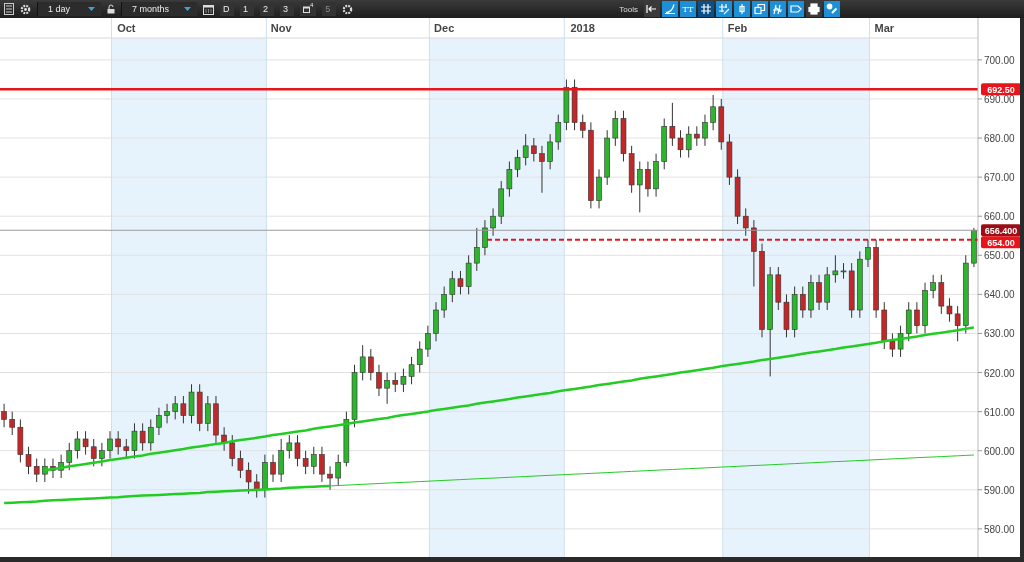 The height and width of the screenshot is (562, 1024). What do you see at coordinates (999, 99) in the screenshot?
I see `axis-label: 690.00` at bounding box center [999, 99].